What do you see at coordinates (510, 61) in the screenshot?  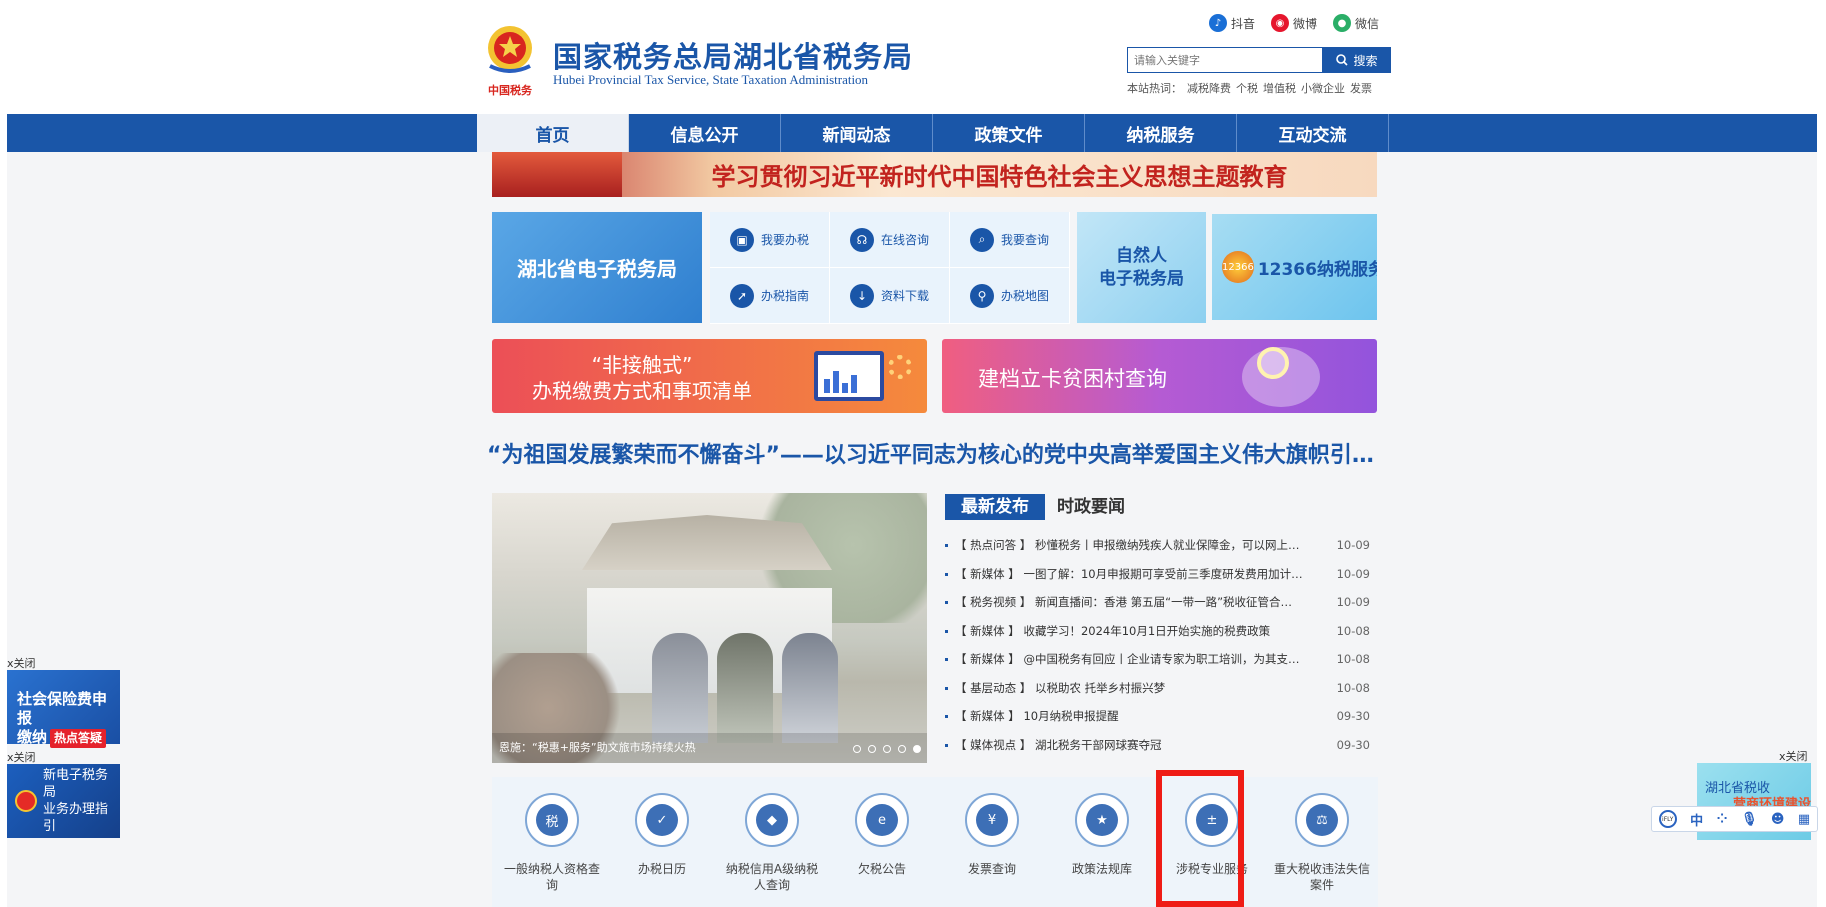 I see `tax-emblem-logo: 中国税务` at bounding box center [510, 61].